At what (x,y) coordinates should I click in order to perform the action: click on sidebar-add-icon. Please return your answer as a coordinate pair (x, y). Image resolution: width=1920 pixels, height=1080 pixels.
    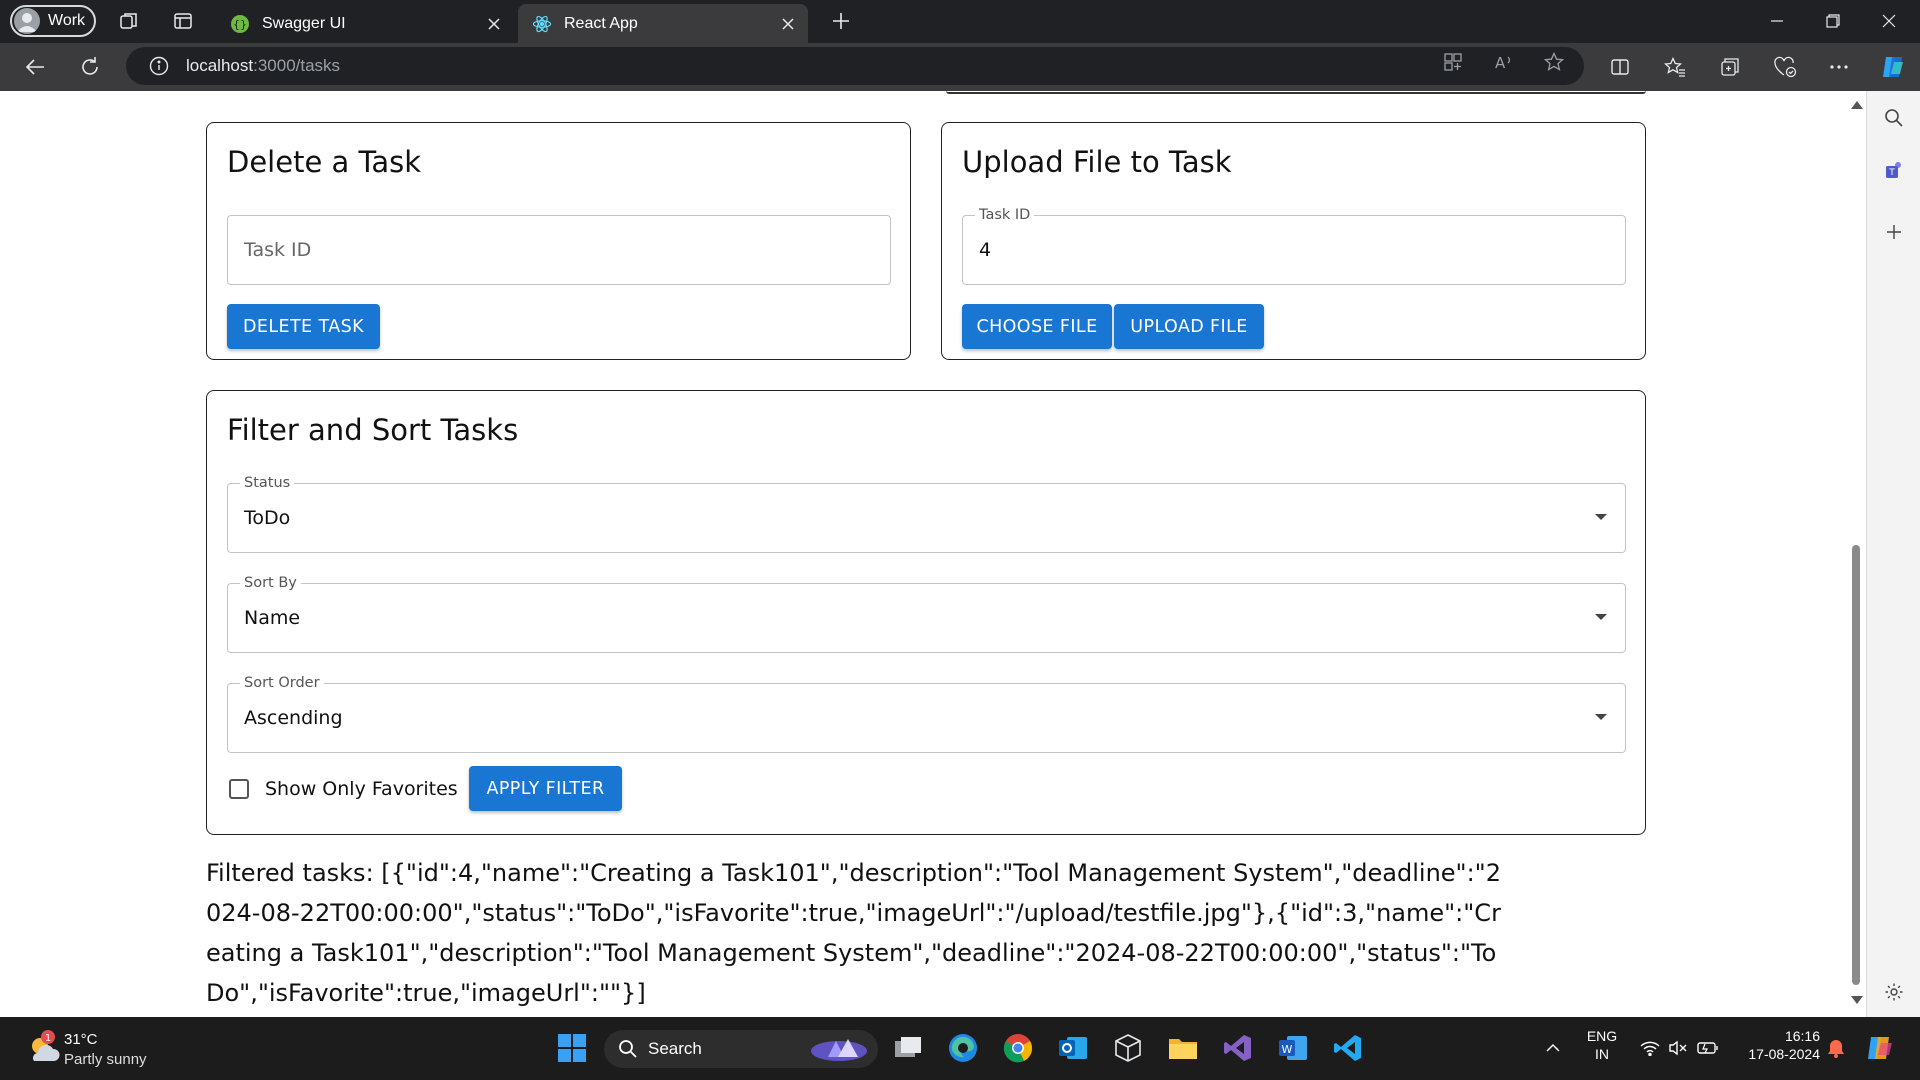
    Looking at the image, I should click on (1894, 232).